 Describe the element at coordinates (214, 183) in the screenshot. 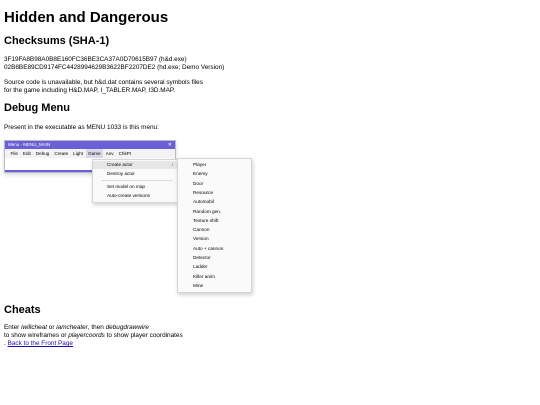

I see `submenu-item: Door` at that location.